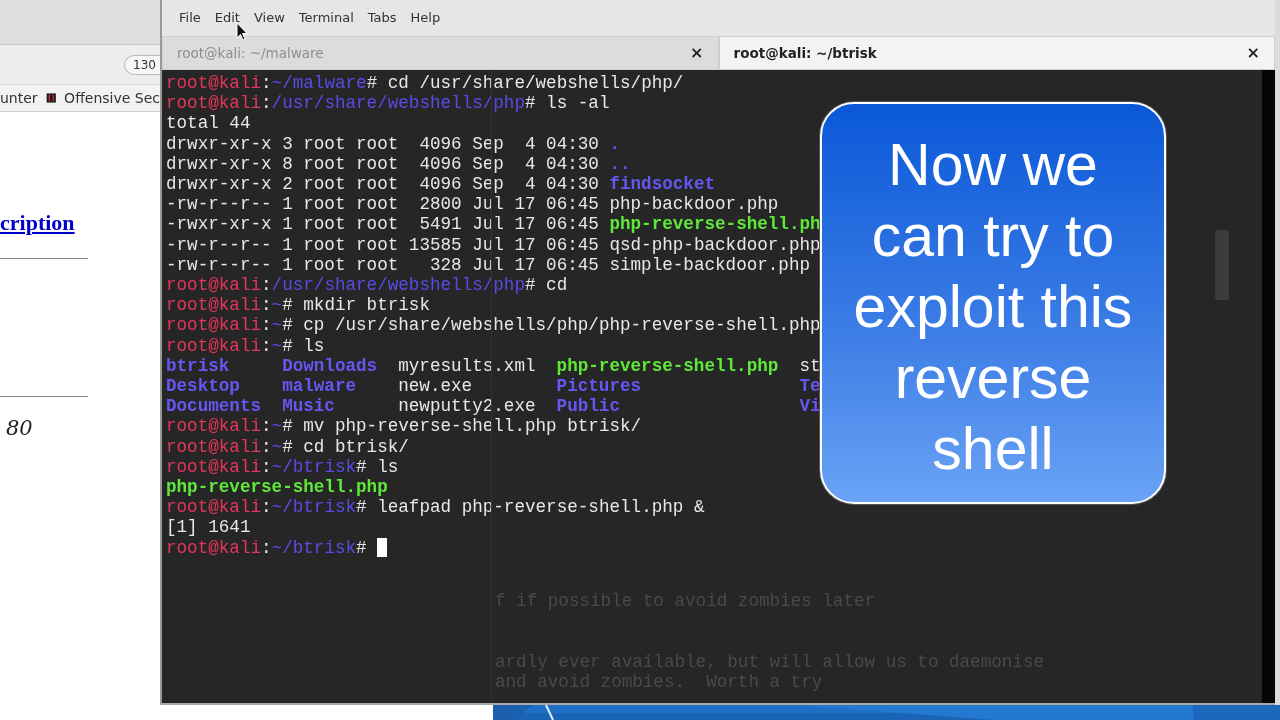 This screenshot has width=1280, height=720. I want to click on terminal-line: root@kali:/usr/share/webshells/php# cd, so click(367, 285).